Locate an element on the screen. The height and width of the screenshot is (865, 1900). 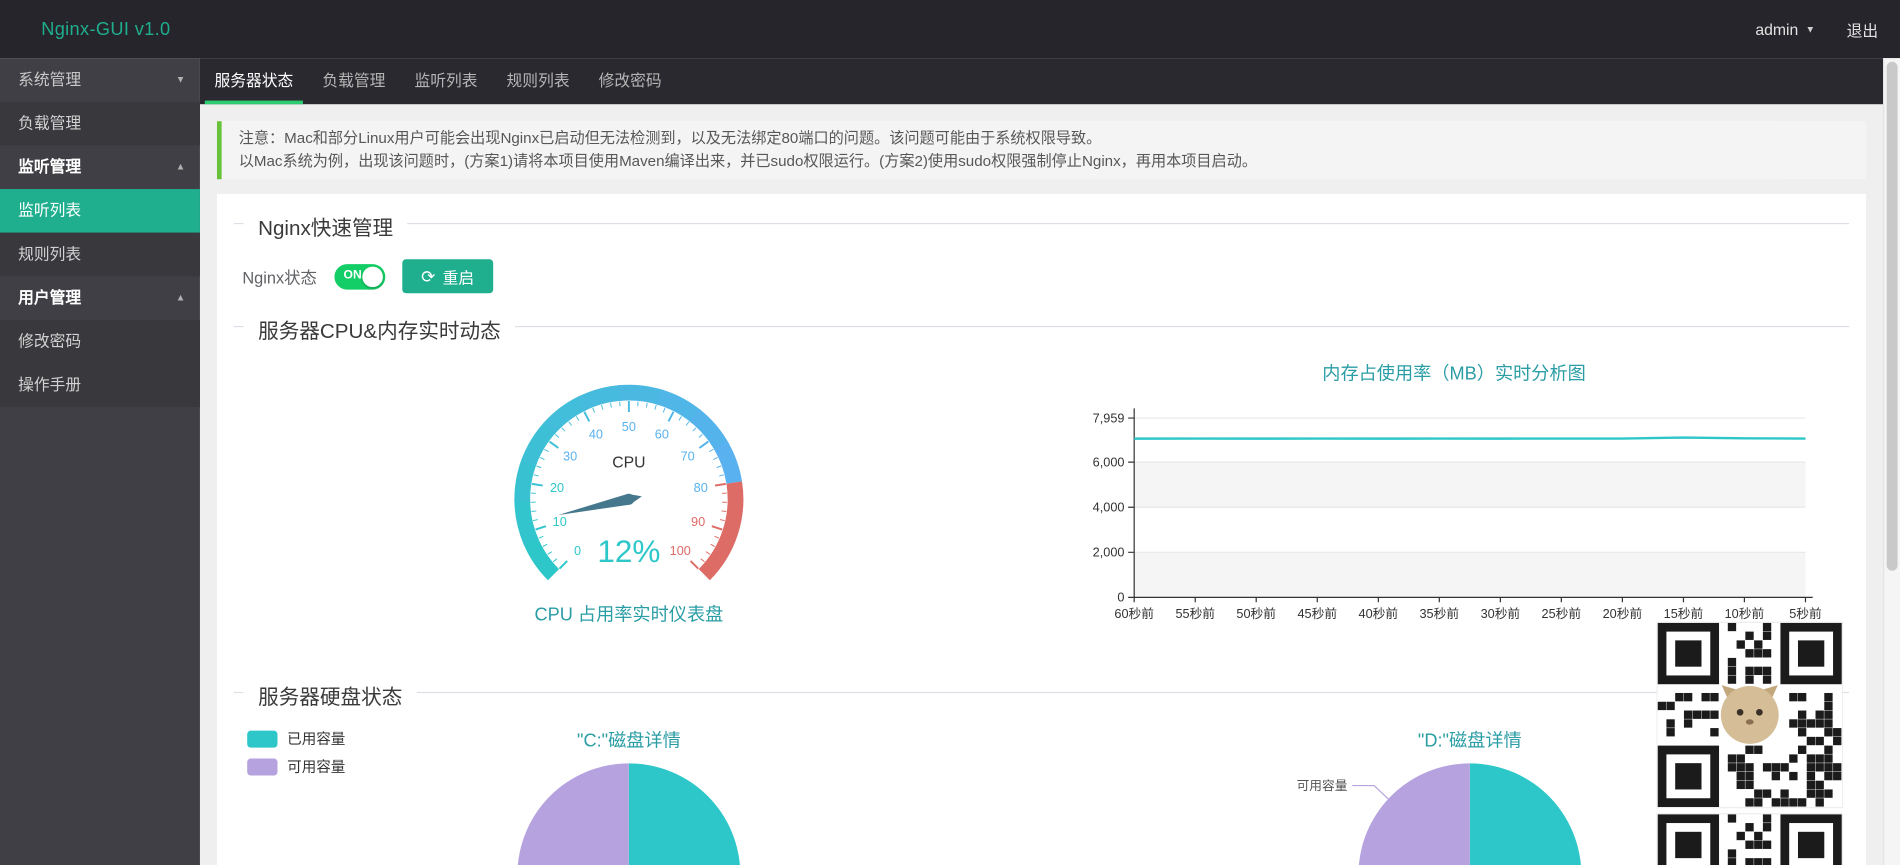
svg-text: 50 is located at coordinates (629, 426).